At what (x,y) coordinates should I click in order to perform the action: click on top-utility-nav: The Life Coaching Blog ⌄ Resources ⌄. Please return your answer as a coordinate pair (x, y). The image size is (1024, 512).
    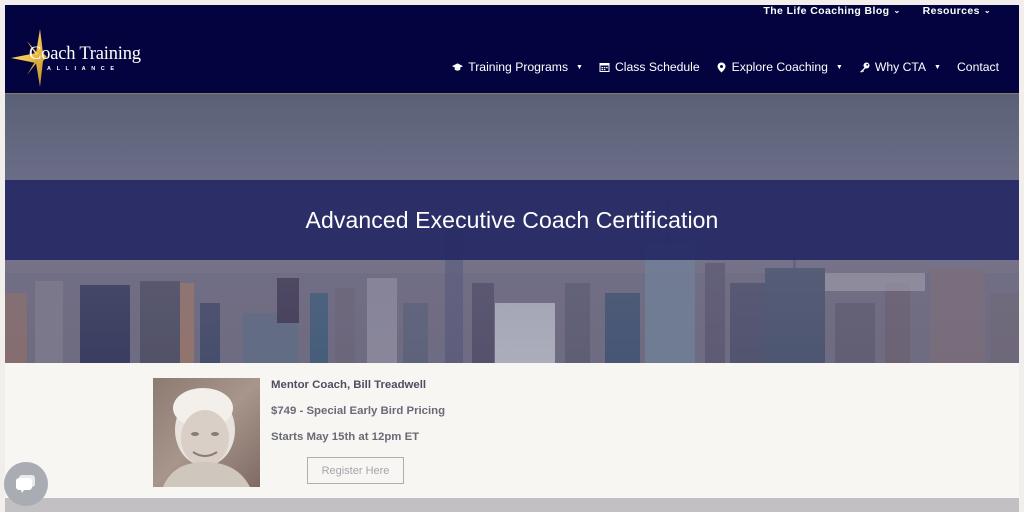
    Looking at the image, I should click on (877, 11).